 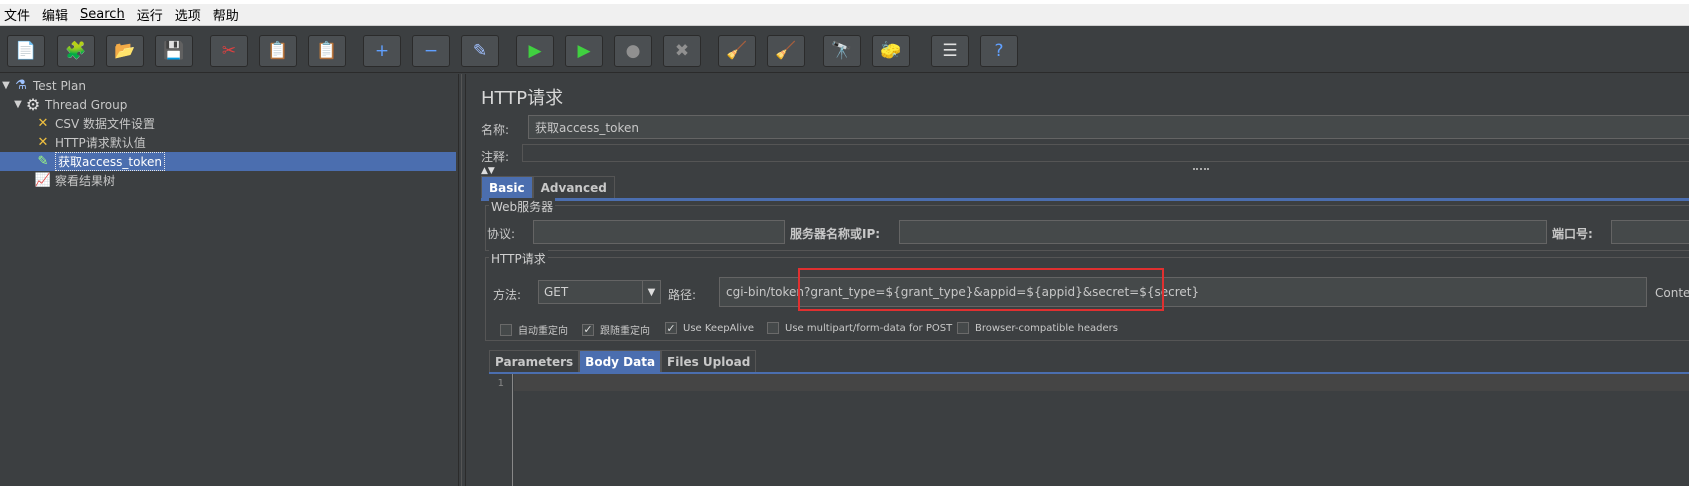 I want to click on tree-node-csv-config: ✕ CSV 数据文件设置, so click(x=228, y=123).